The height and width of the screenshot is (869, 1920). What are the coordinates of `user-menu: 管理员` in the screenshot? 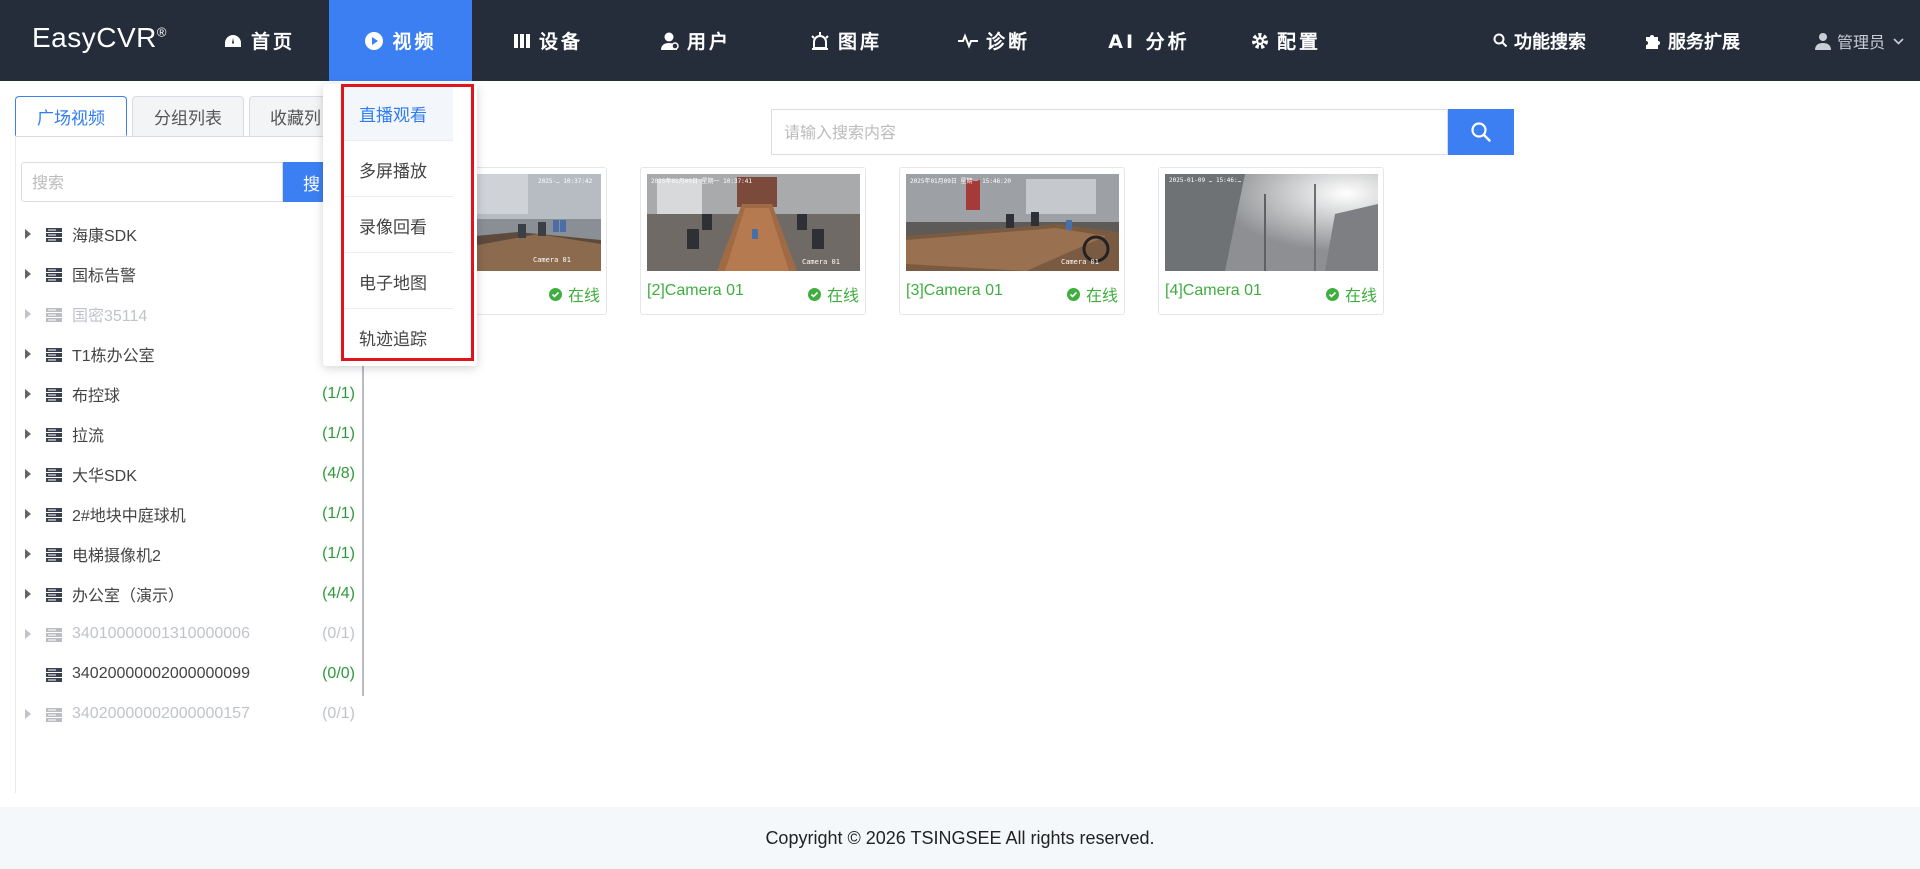 It's located at (1859, 40).